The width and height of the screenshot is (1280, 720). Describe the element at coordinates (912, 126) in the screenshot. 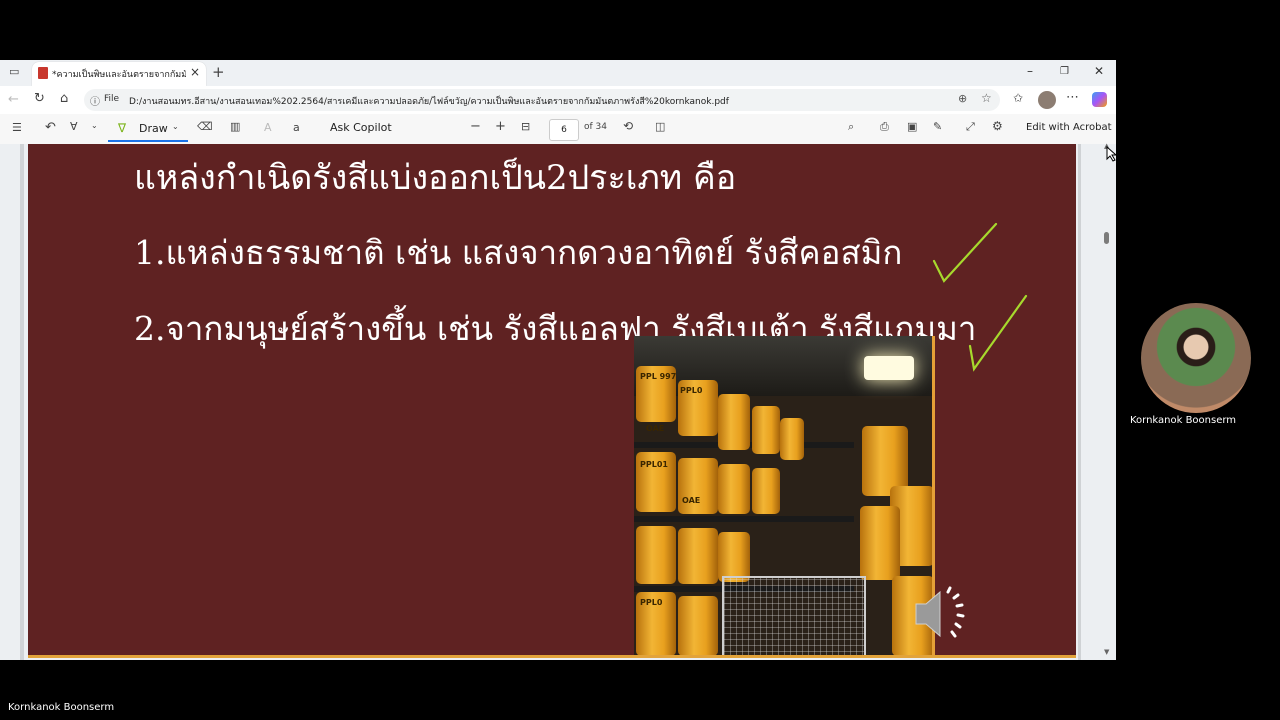

I see `save-icon: ▣` at that location.